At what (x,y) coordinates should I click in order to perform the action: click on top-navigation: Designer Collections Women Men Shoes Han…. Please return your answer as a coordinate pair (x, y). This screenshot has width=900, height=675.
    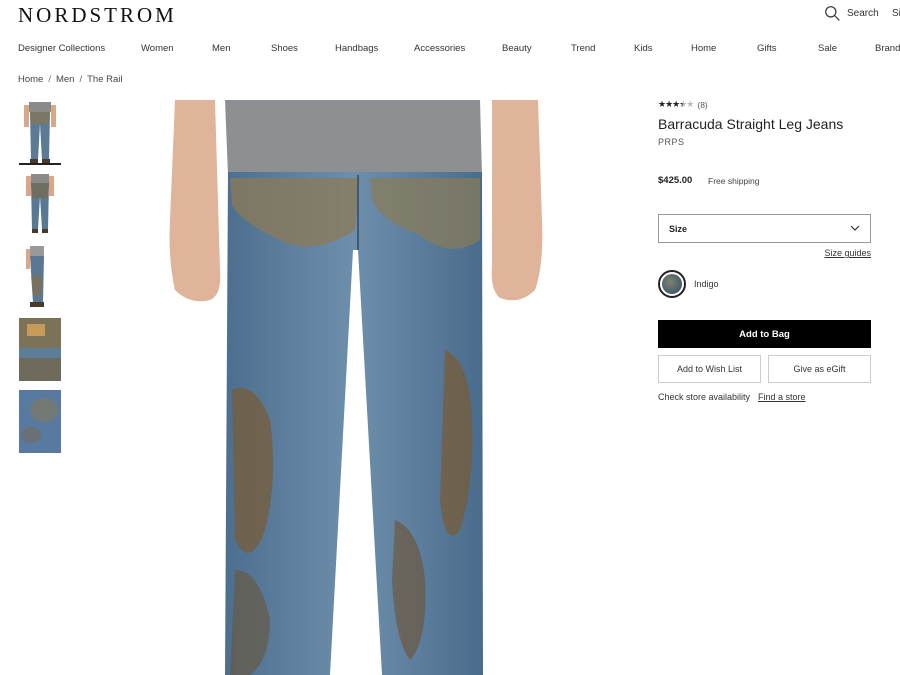
    Looking at the image, I should click on (459, 50).